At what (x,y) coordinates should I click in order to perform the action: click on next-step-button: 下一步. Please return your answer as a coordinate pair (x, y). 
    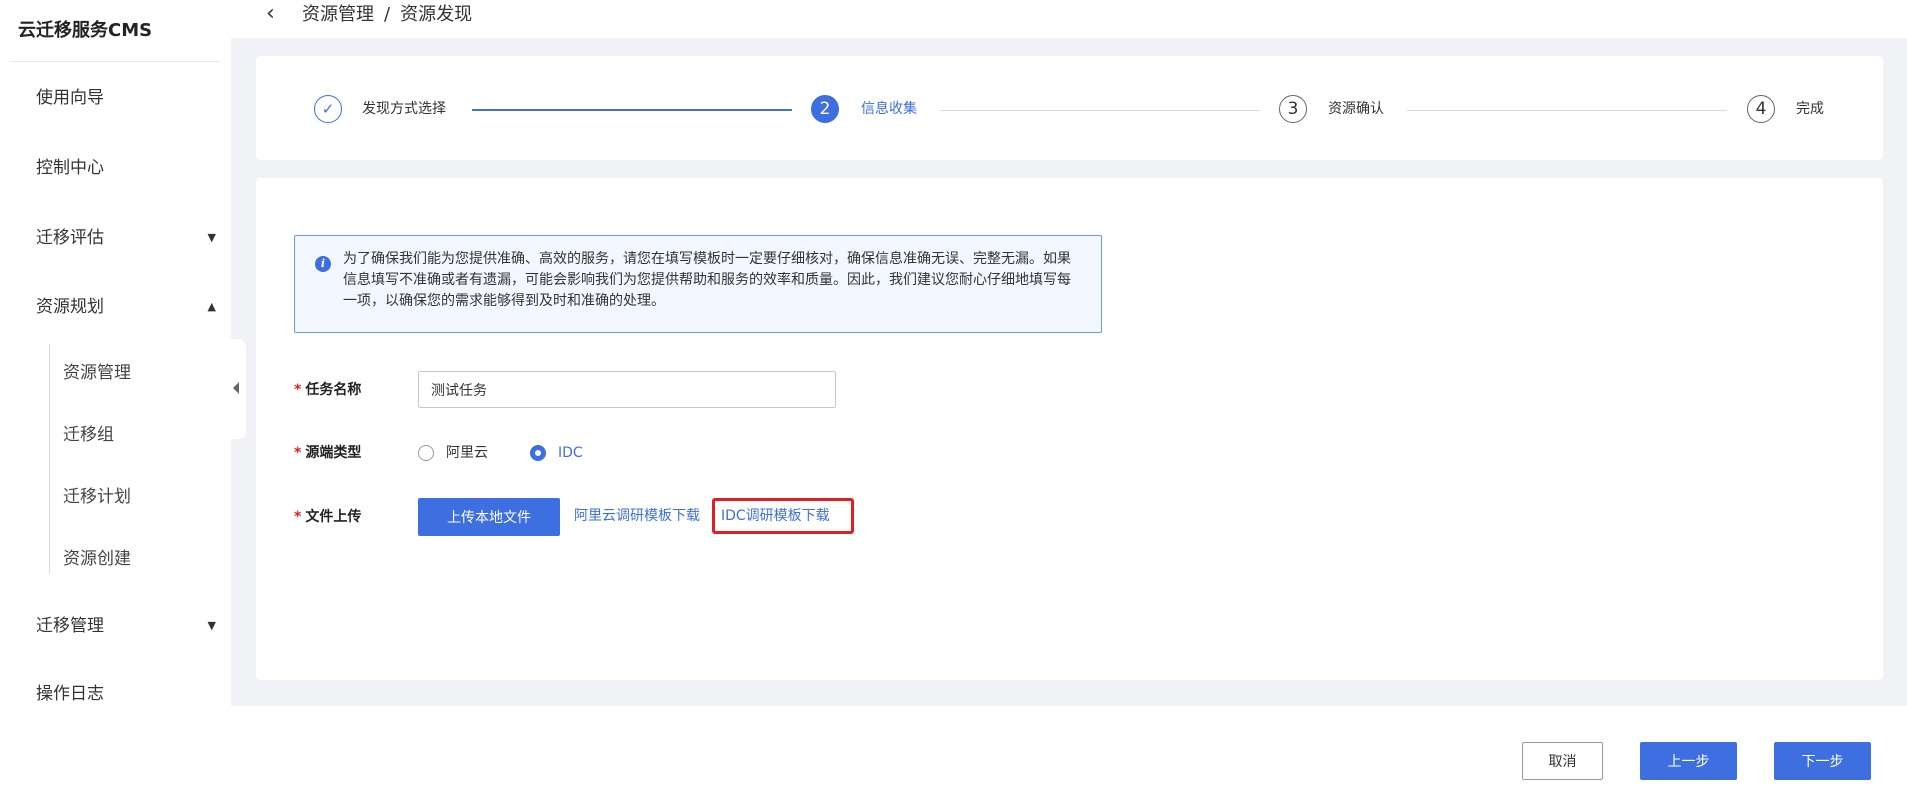
    Looking at the image, I should click on (1822, 761).